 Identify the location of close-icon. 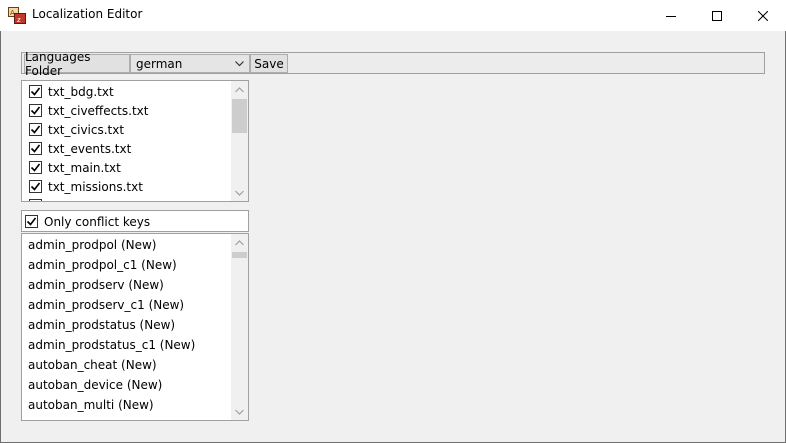
(763, 15).